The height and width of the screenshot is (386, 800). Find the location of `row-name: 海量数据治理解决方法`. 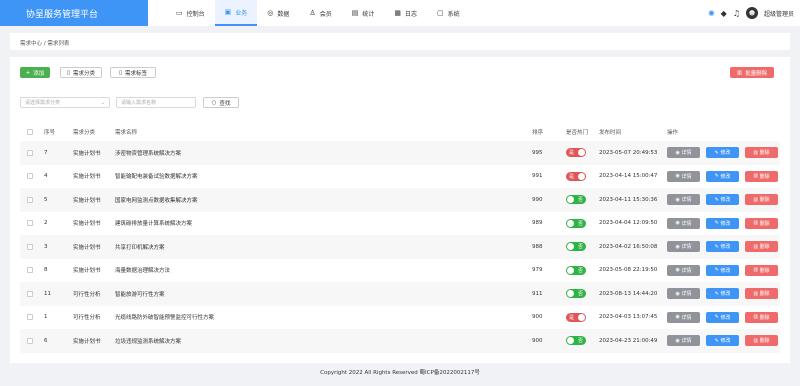

row-name: 海量数据治理解决方法 is located at coordinates (143, 271).